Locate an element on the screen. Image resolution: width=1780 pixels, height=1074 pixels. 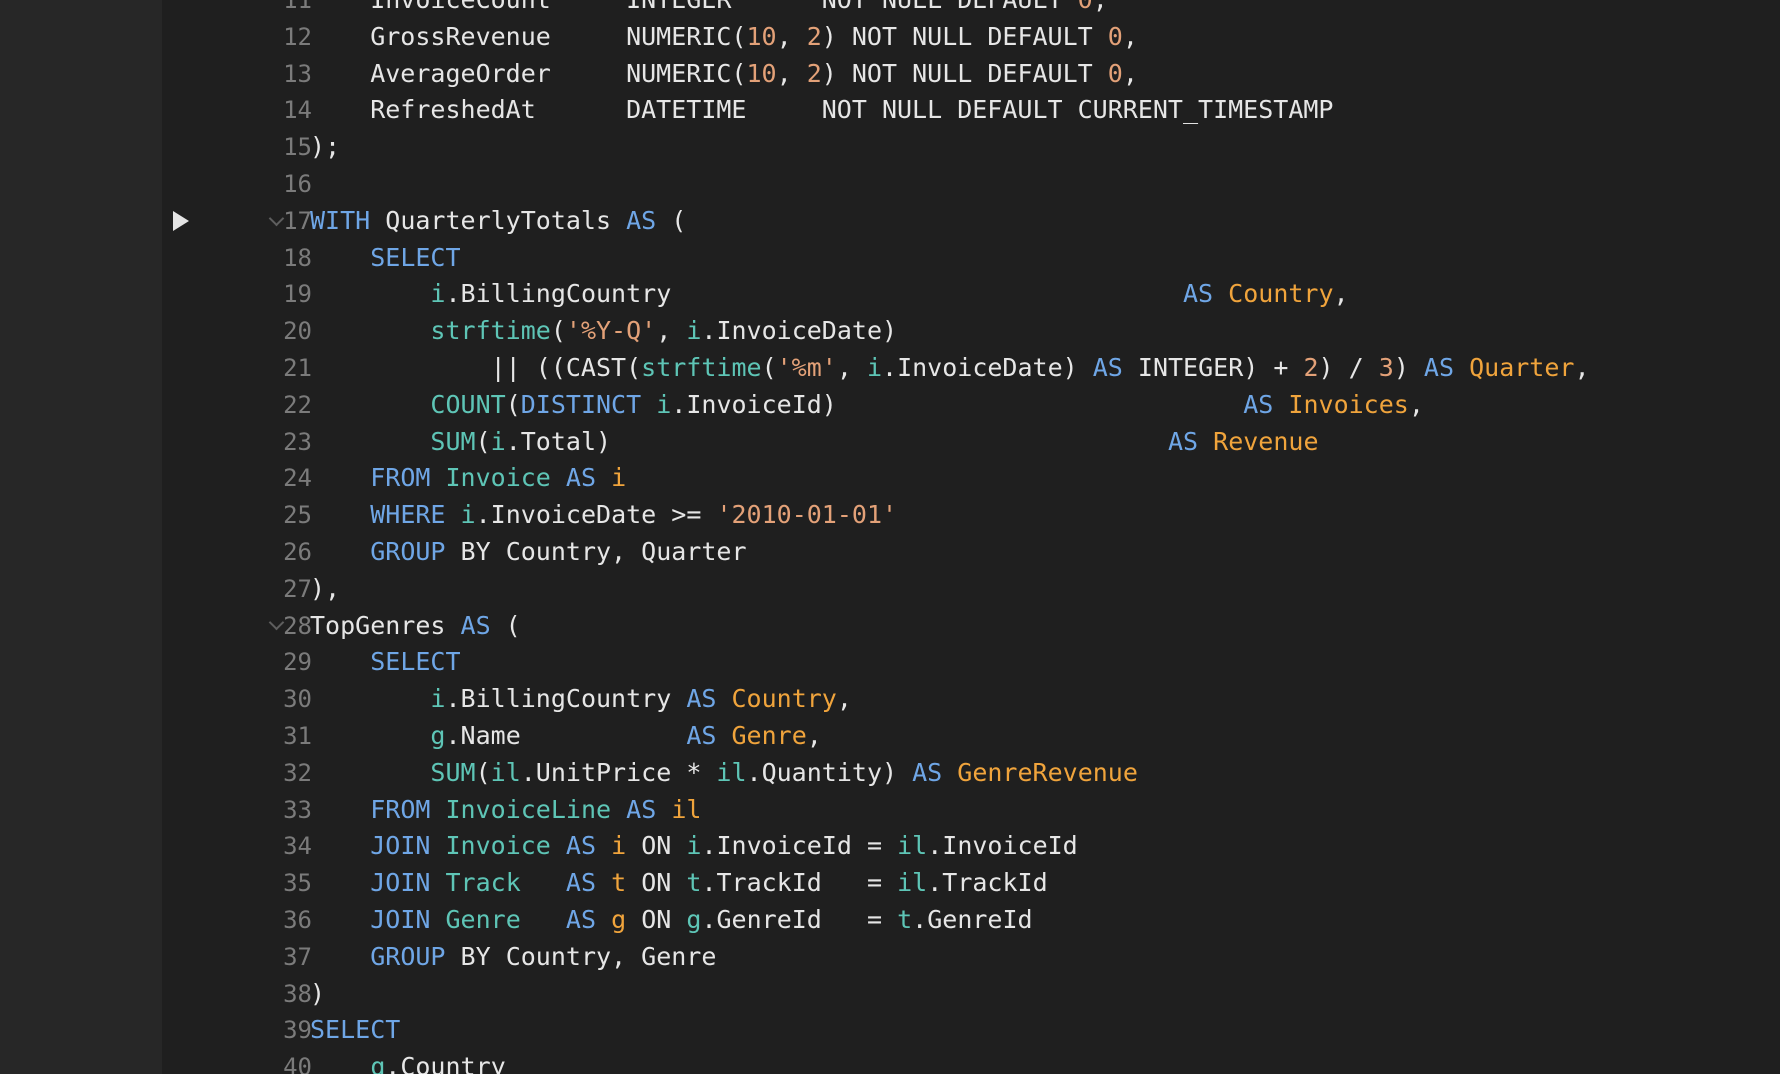
code-text: GROUP BY Country, Genre is located at coordinates (513, 957).